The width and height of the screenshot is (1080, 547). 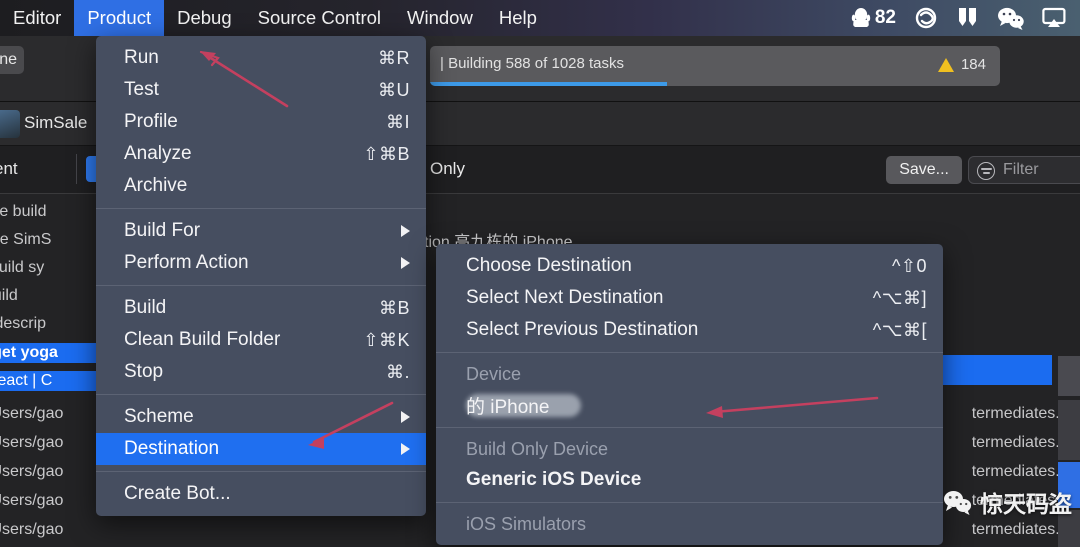 What do you see at coordinates (158, 153) in the screenshot?
I see `menu-item-label: Analyze` at bounding box center [158, 153].